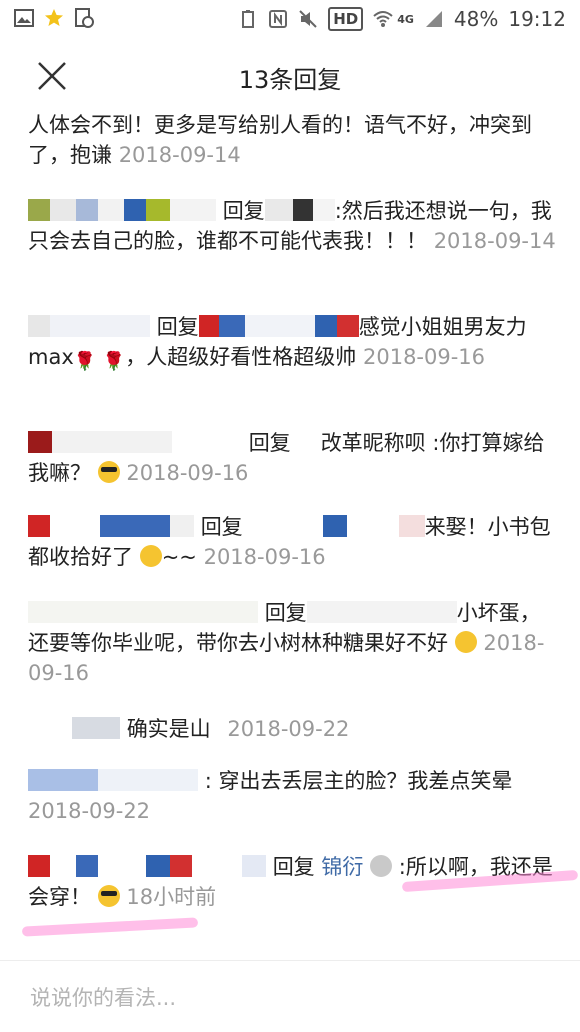 Image resolution: width=580 pixels, height=1032 pixels. What do you see at coordinates (346, 19) in the screenshot?
I see `hd-badge: HD` at bounding box center [346, 19].